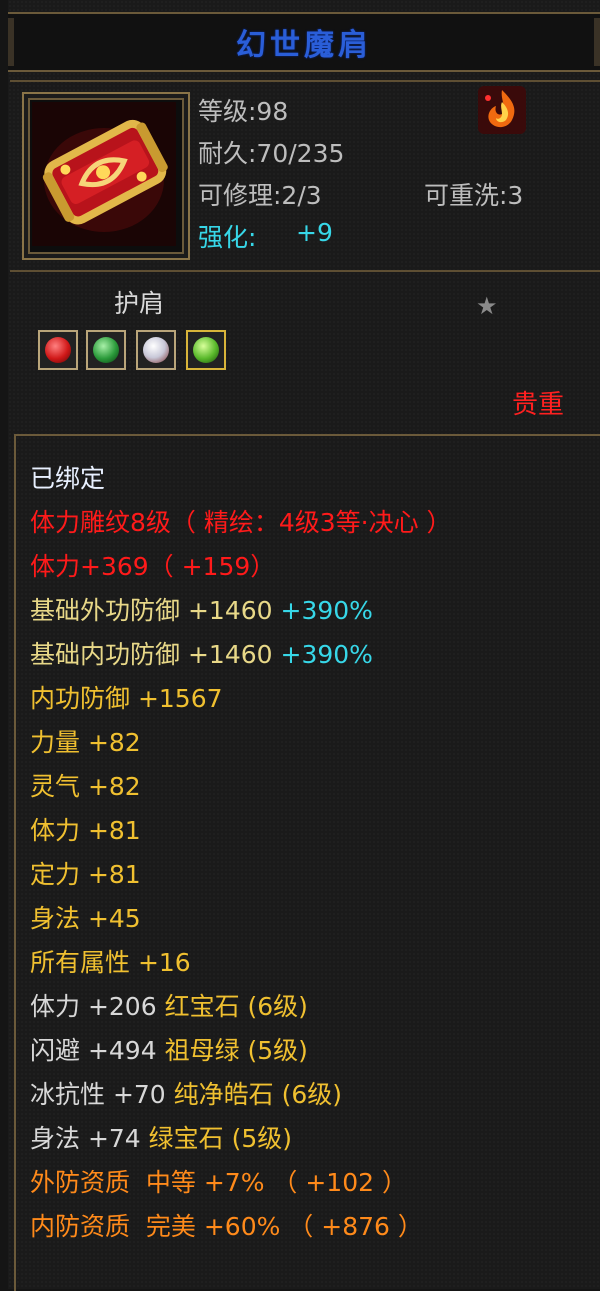 This screenshot has width=600, height=1291. Describe the element at coordinates (314, 232) in the screenshot. I see `item-enhance-value: +9` at that location.